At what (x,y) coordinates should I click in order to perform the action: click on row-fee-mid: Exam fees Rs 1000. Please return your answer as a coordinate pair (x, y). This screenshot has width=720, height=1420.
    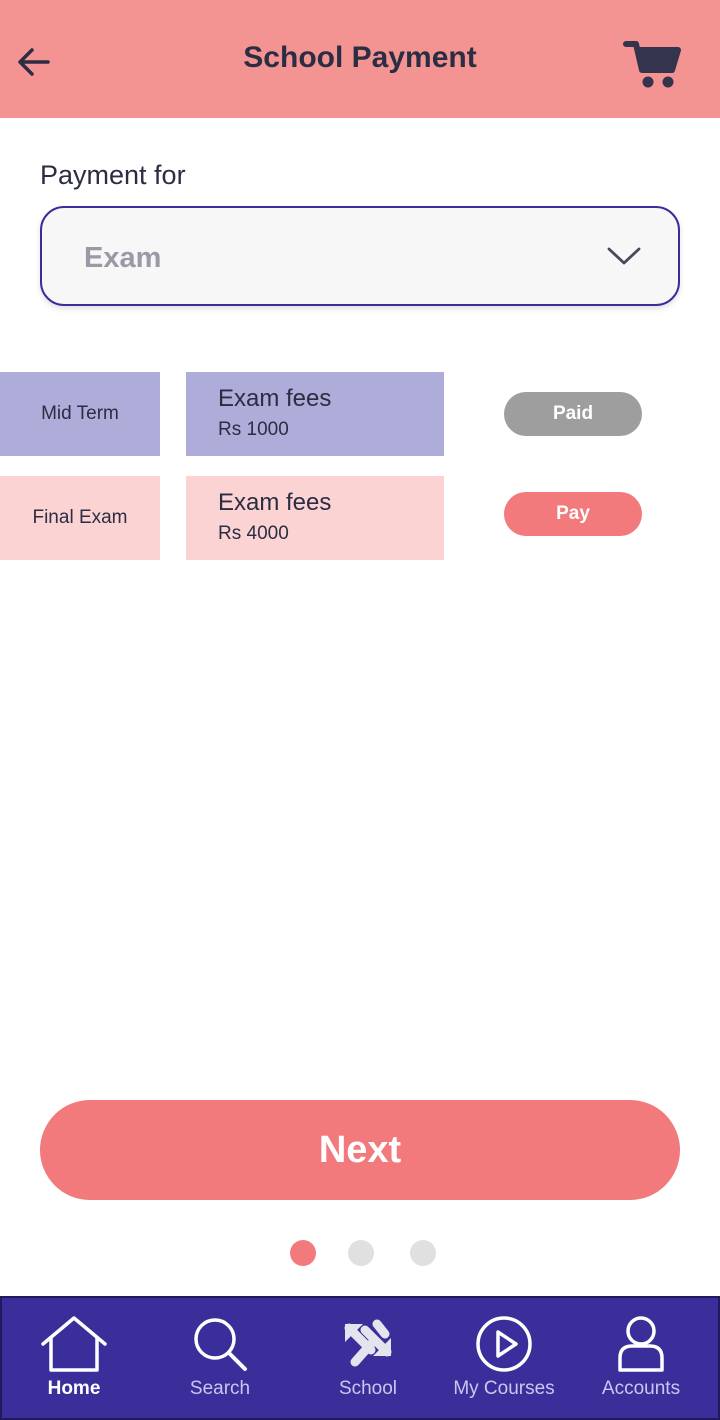
    Looking at the image, I should click on (315, 414).